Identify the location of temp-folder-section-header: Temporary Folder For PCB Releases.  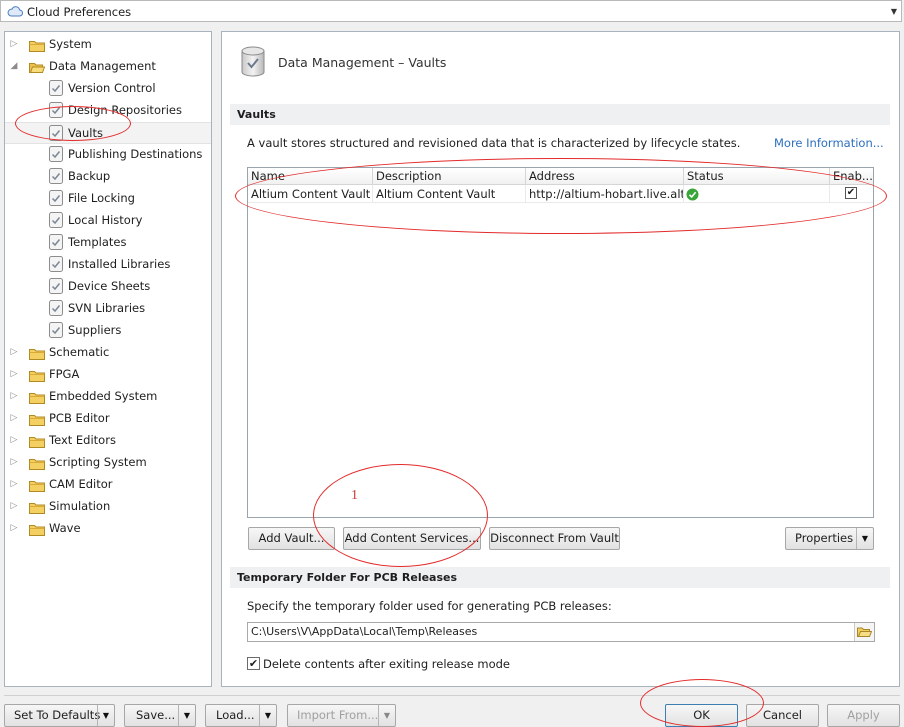
(560, 577).